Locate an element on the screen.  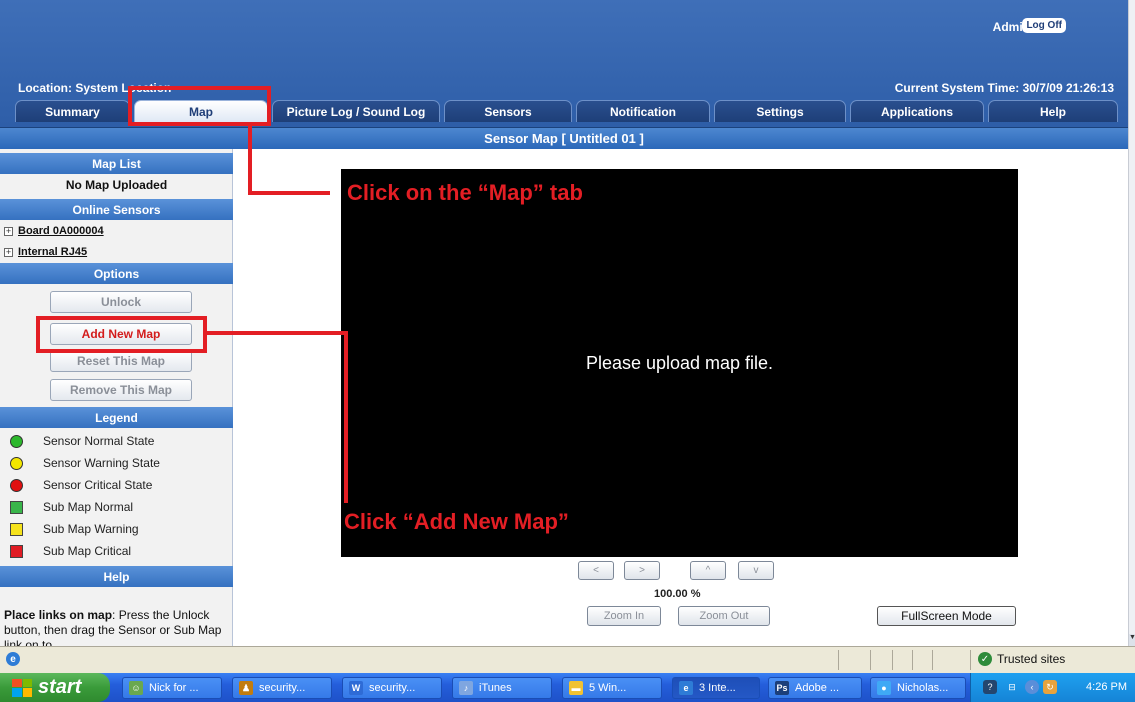
start-button: start is located at coordinates (55, 687).